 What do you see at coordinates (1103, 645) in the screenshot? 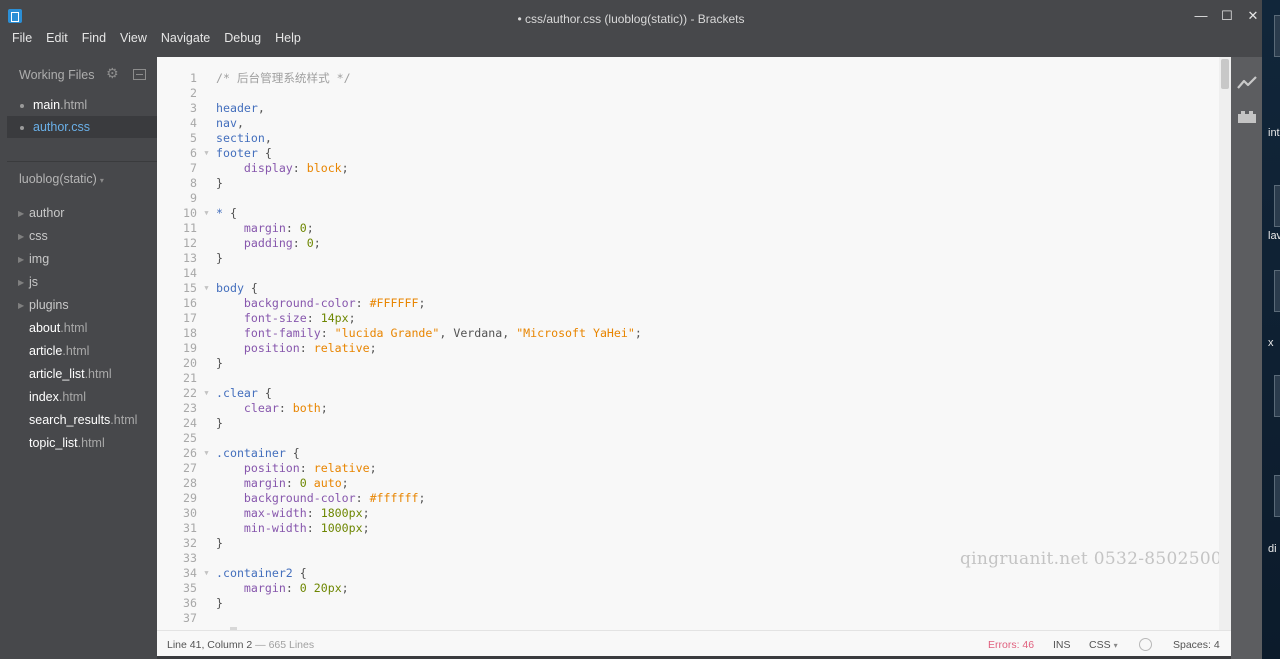
I see `language-selector: CSS ▾` at bounding box center [1103, 645].